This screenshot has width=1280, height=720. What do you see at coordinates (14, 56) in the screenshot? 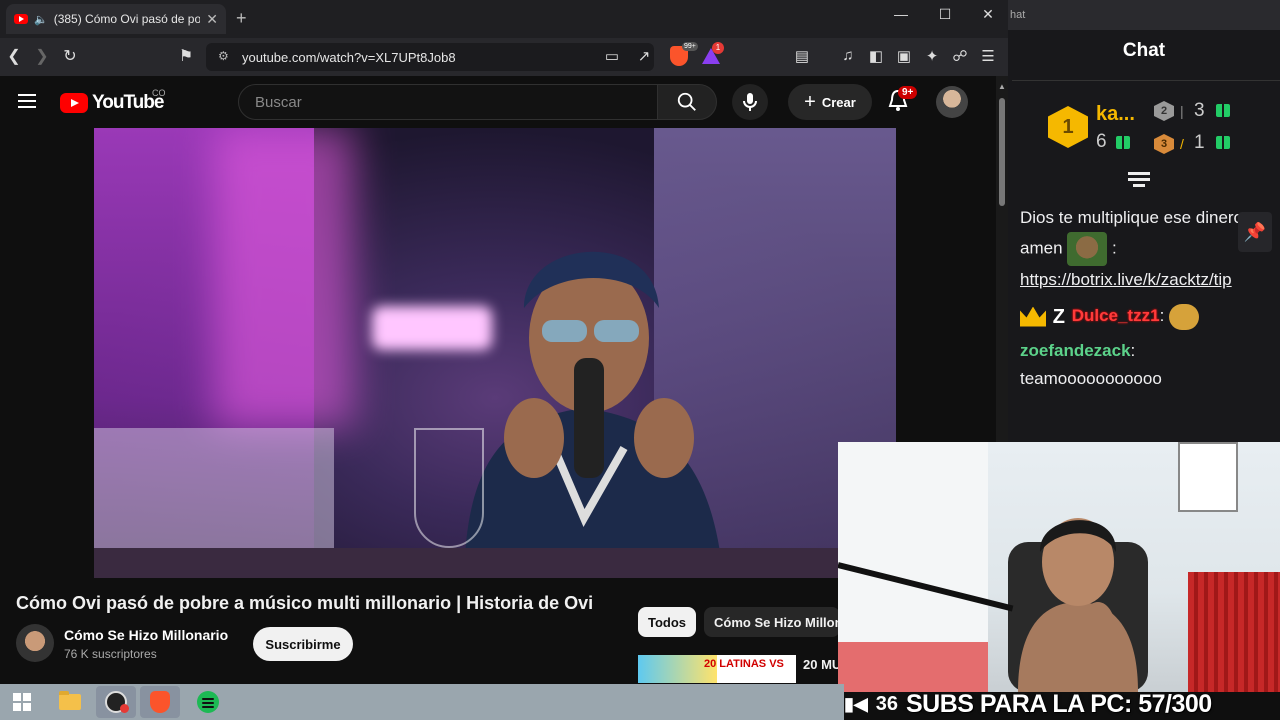
I see `back-icon: ❮` at bounding box center [14, 56].